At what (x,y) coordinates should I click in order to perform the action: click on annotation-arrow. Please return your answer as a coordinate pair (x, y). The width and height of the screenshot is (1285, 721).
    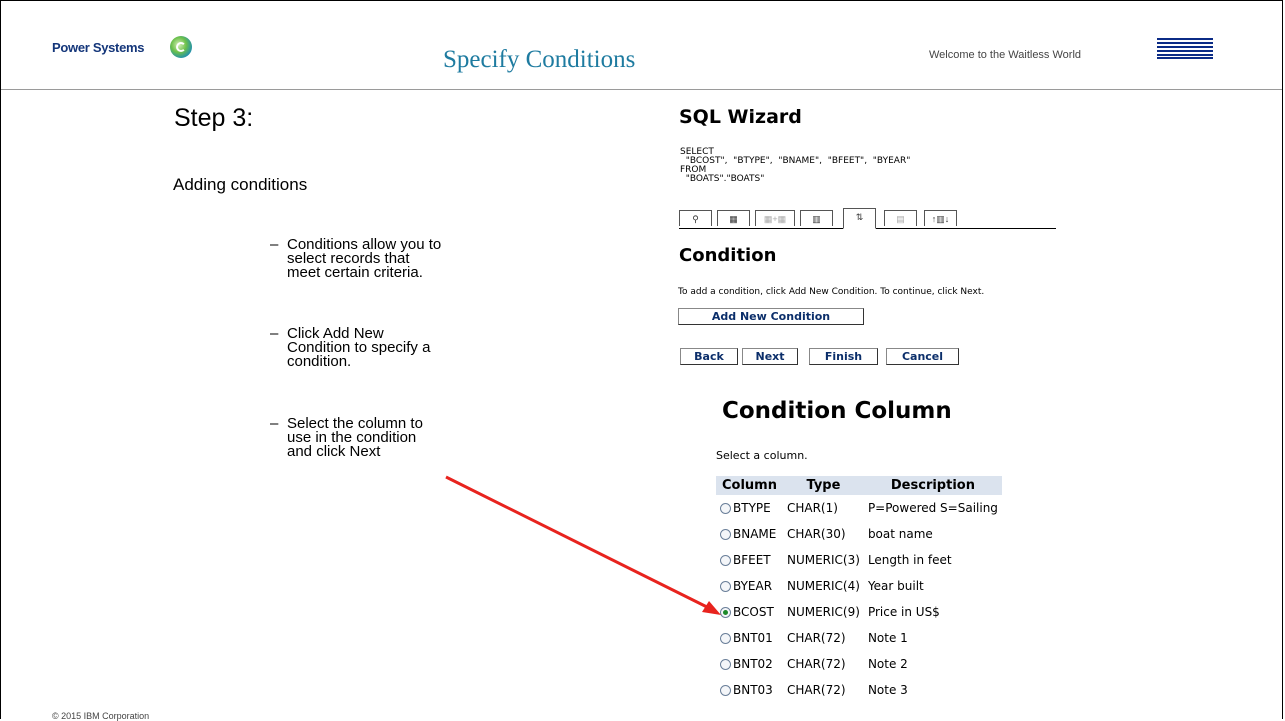
    Looking at the image, I should click on (583, 545).